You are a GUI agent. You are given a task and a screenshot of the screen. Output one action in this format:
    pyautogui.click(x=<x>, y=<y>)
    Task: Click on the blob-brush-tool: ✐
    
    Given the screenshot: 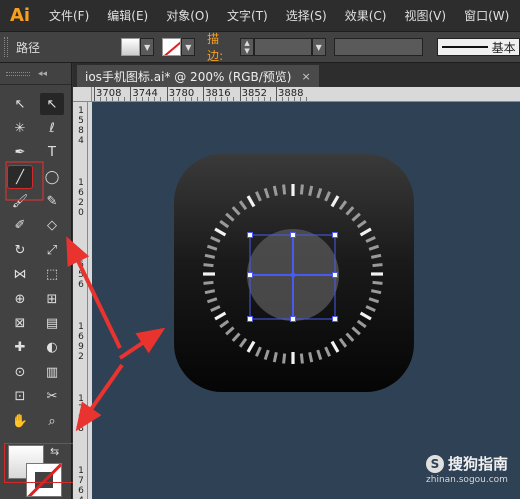 What is the action you would take?
    pyautogui.click(x=20, y=226)
    